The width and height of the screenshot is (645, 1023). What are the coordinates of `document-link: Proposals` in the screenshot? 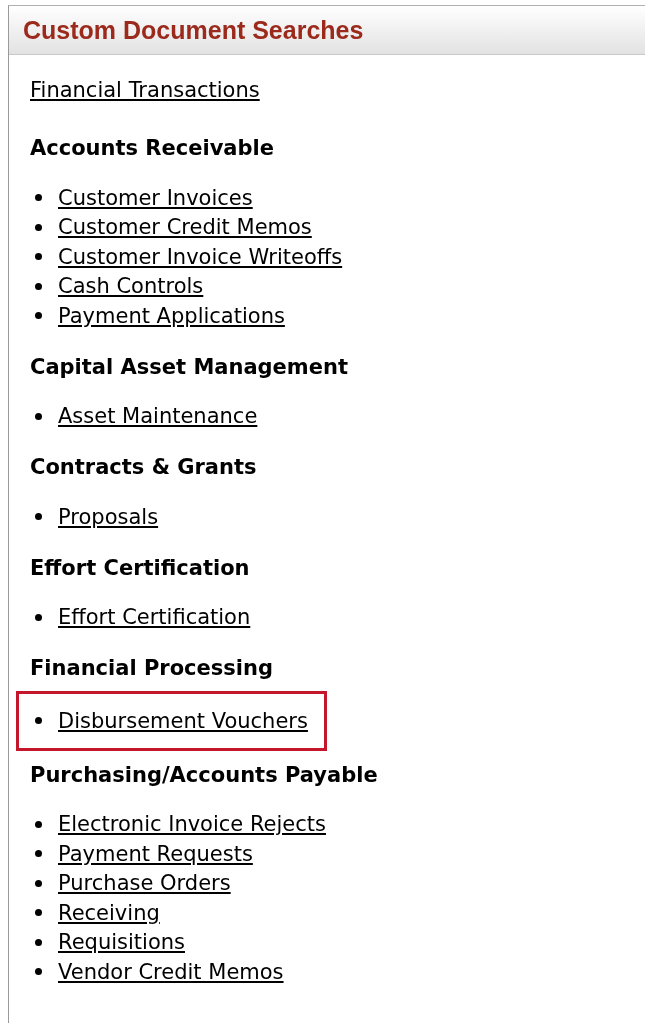 It's located at (108, 516).